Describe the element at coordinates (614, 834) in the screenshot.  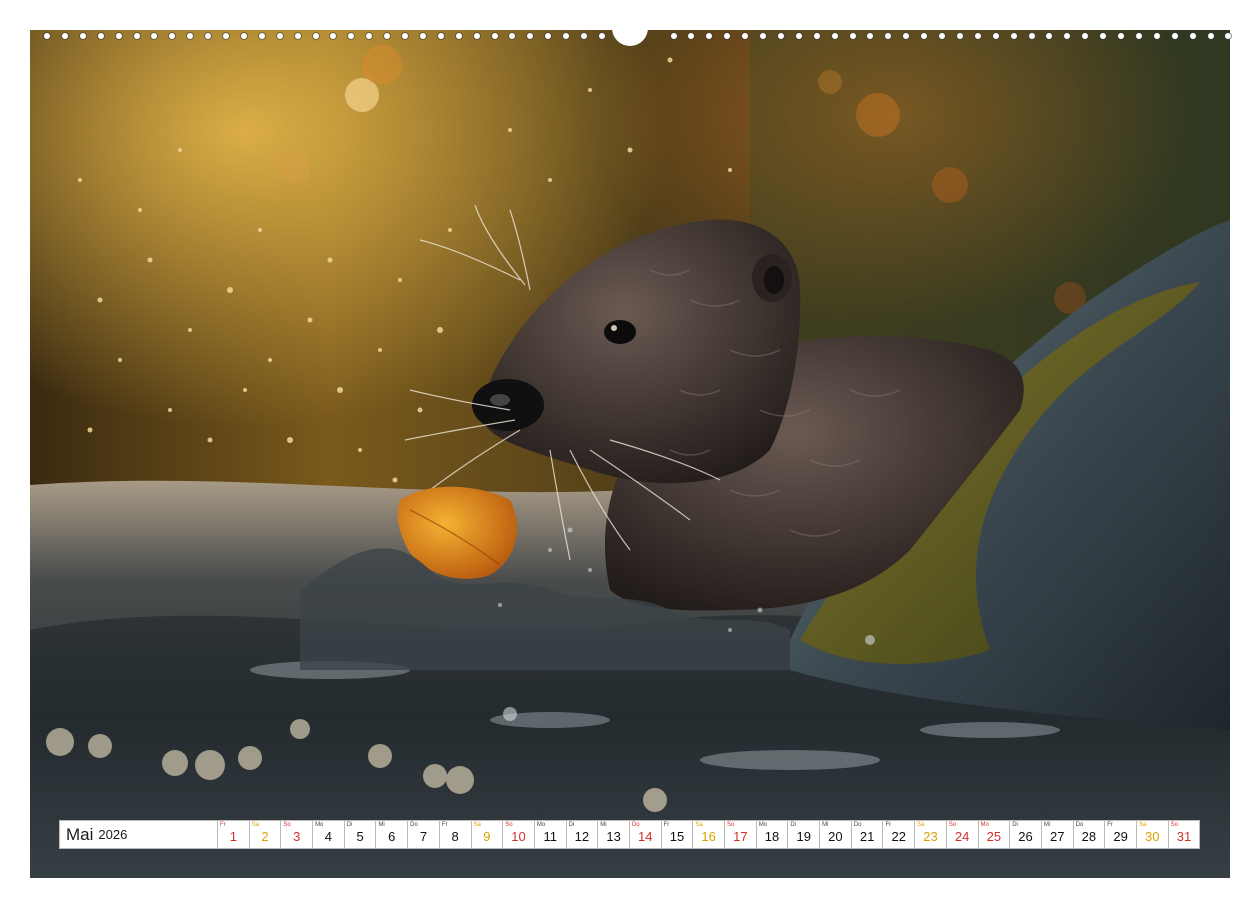
I see `calendar-day: Mi 13` at that location.